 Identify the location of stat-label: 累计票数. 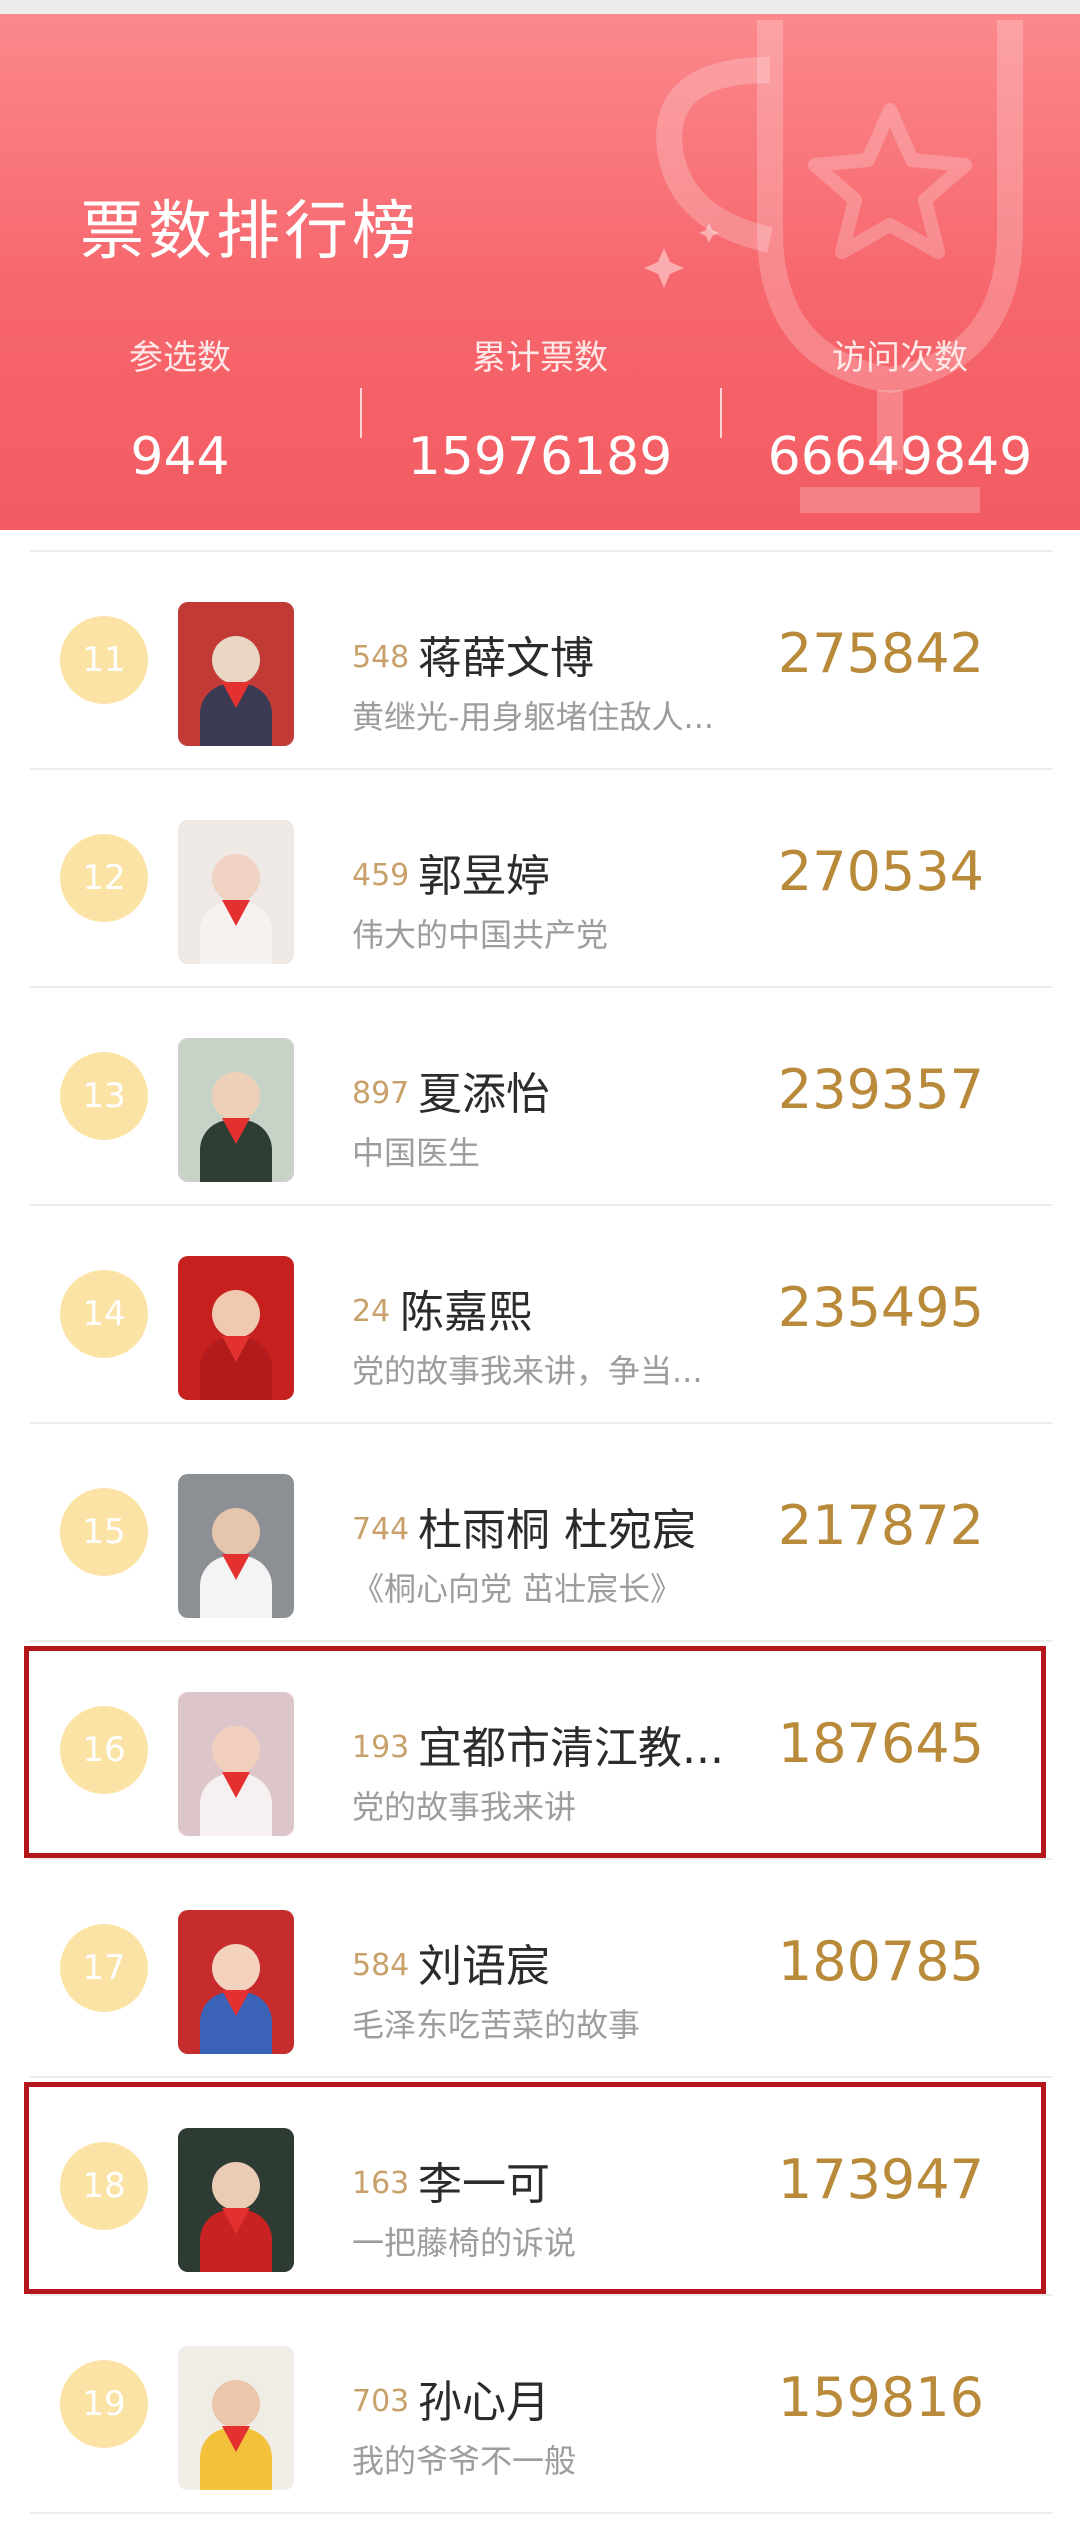
(540, 358).